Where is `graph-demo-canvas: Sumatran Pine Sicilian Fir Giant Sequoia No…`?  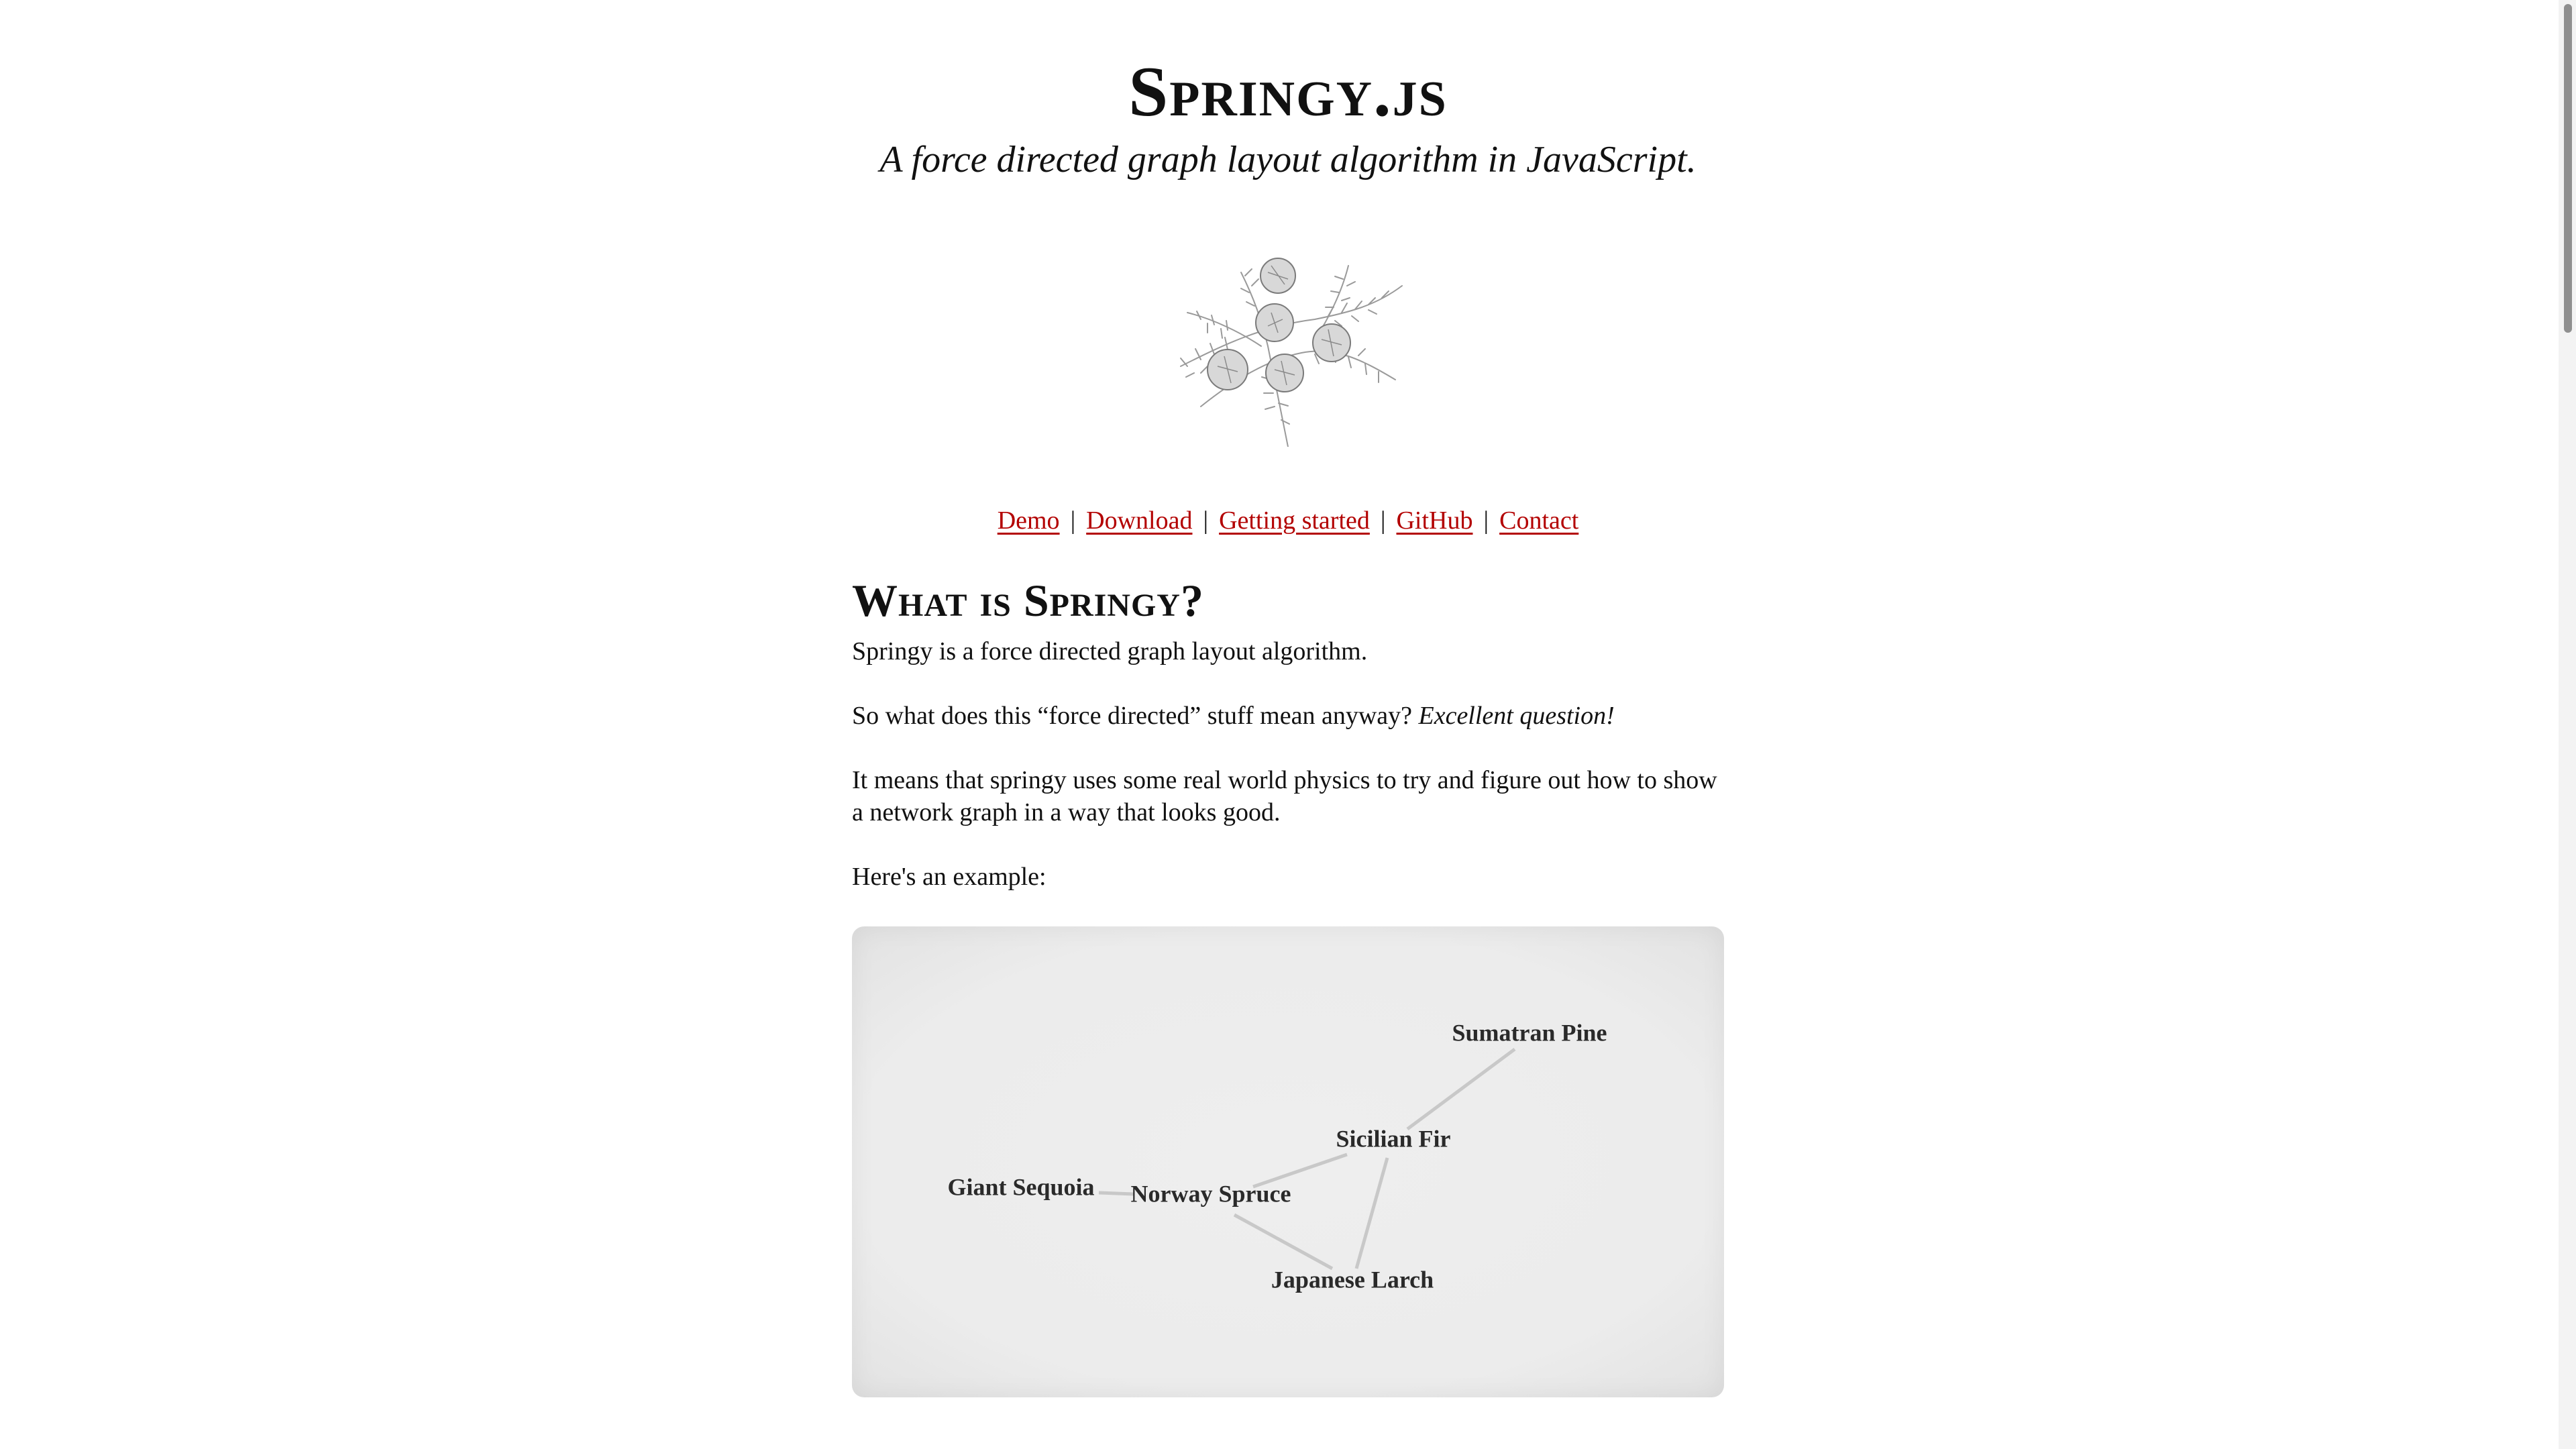
graph-demo-canvas: Sumatran Pine Sicilian Fir Giant Sequoia No… is located at coordinates (1288, 1161).